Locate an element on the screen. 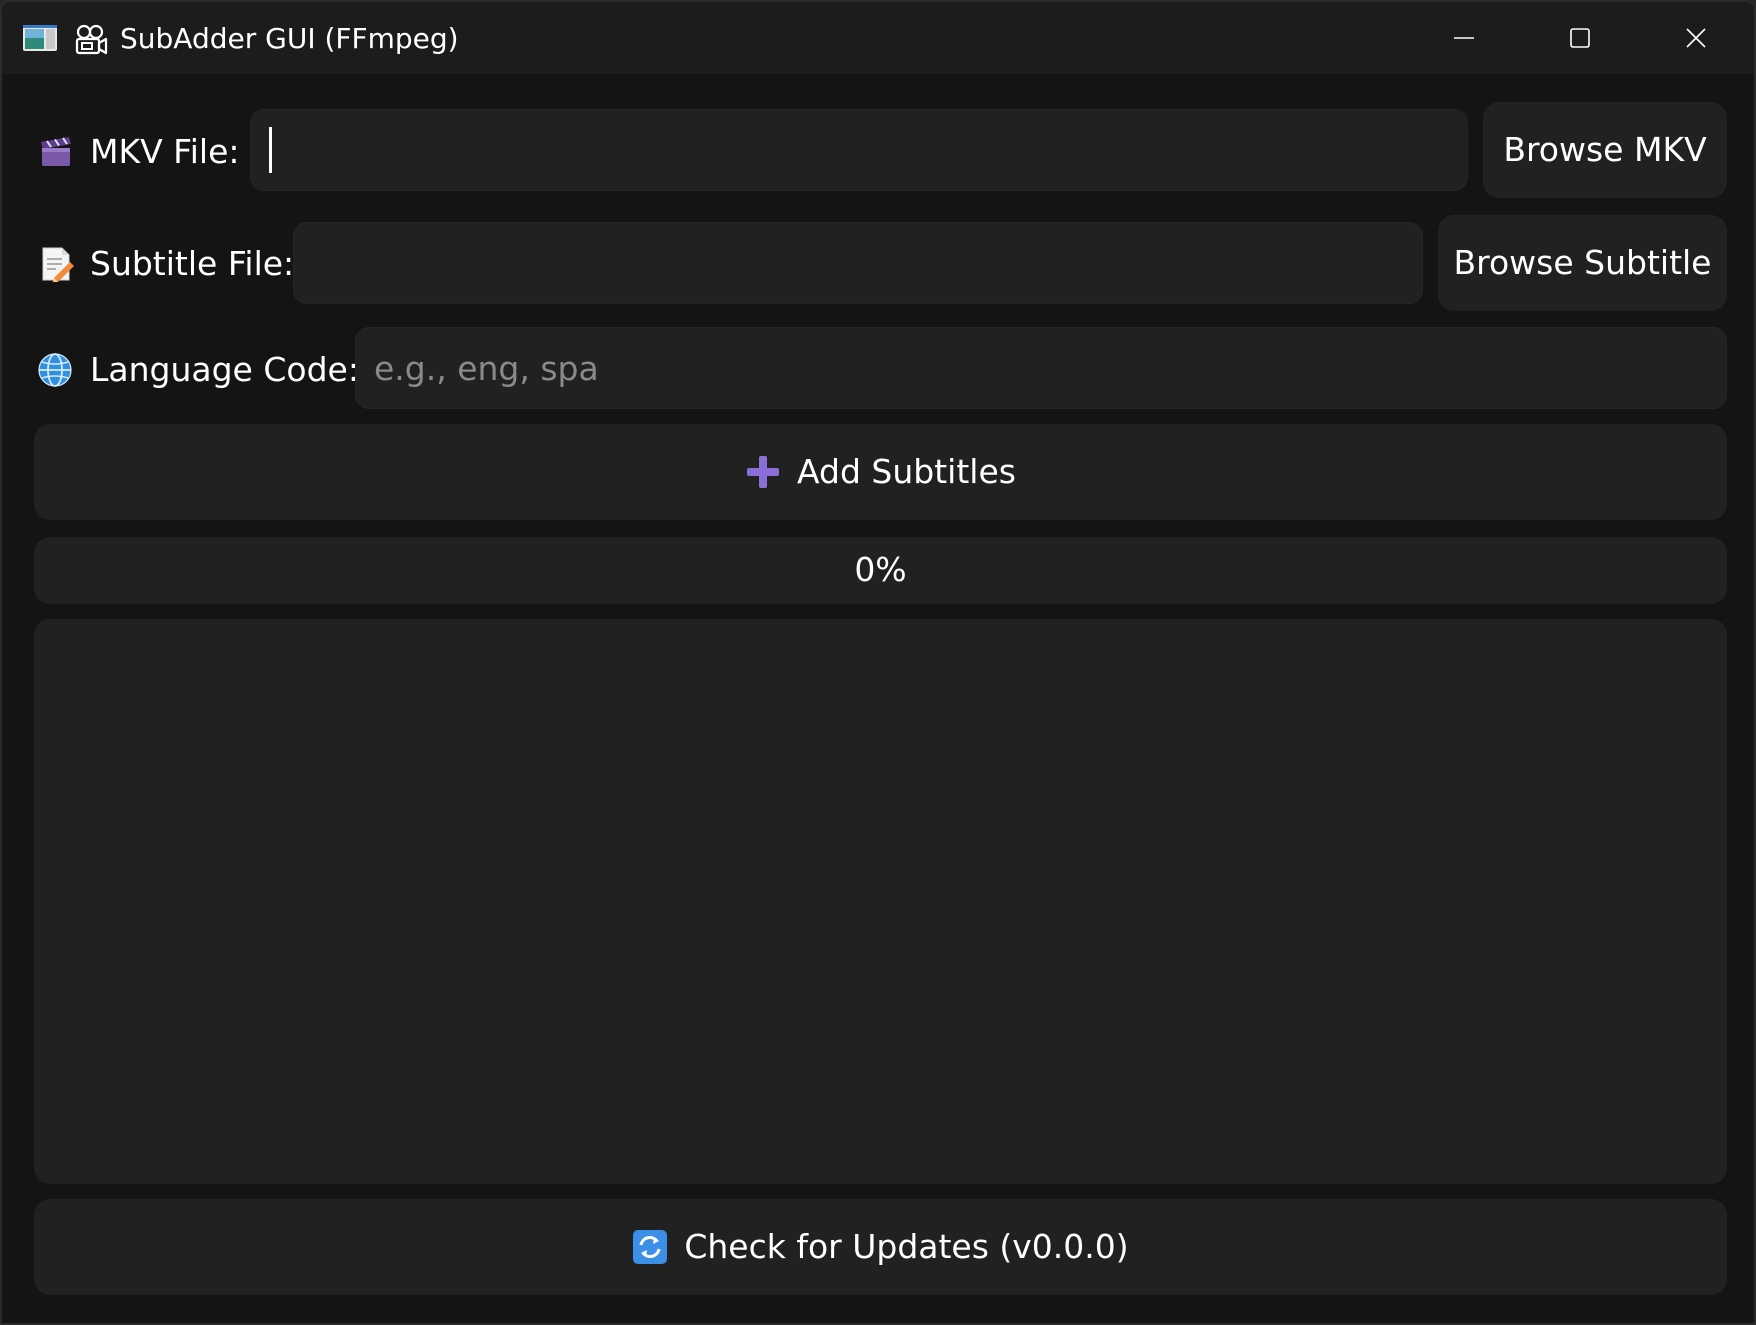 This screenshot has height=1325, width=1756. browse-mkv-button: Browse MKV is located at coordinates (1605, 150).